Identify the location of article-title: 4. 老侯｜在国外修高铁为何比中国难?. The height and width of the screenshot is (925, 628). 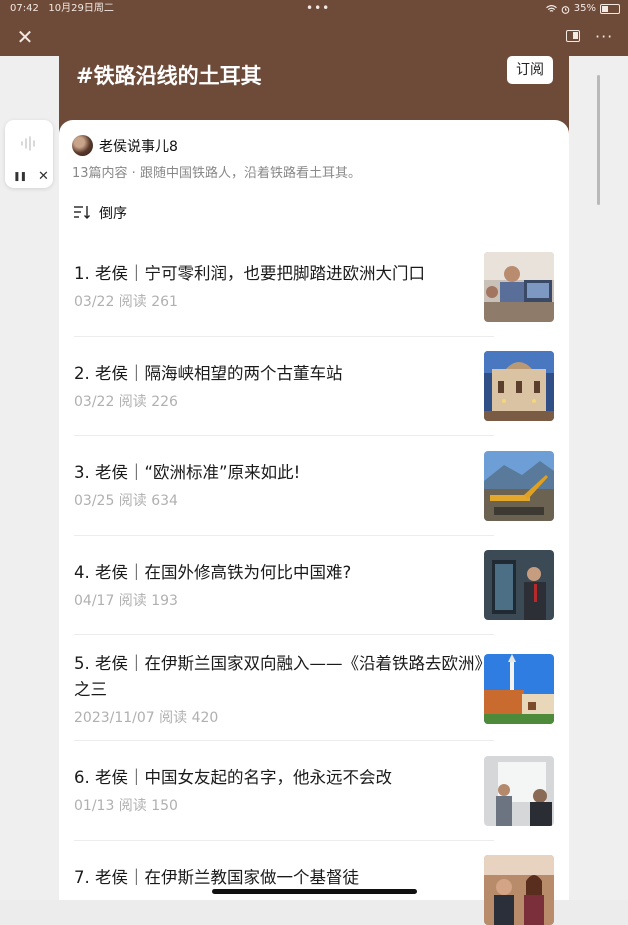
(284, 573).